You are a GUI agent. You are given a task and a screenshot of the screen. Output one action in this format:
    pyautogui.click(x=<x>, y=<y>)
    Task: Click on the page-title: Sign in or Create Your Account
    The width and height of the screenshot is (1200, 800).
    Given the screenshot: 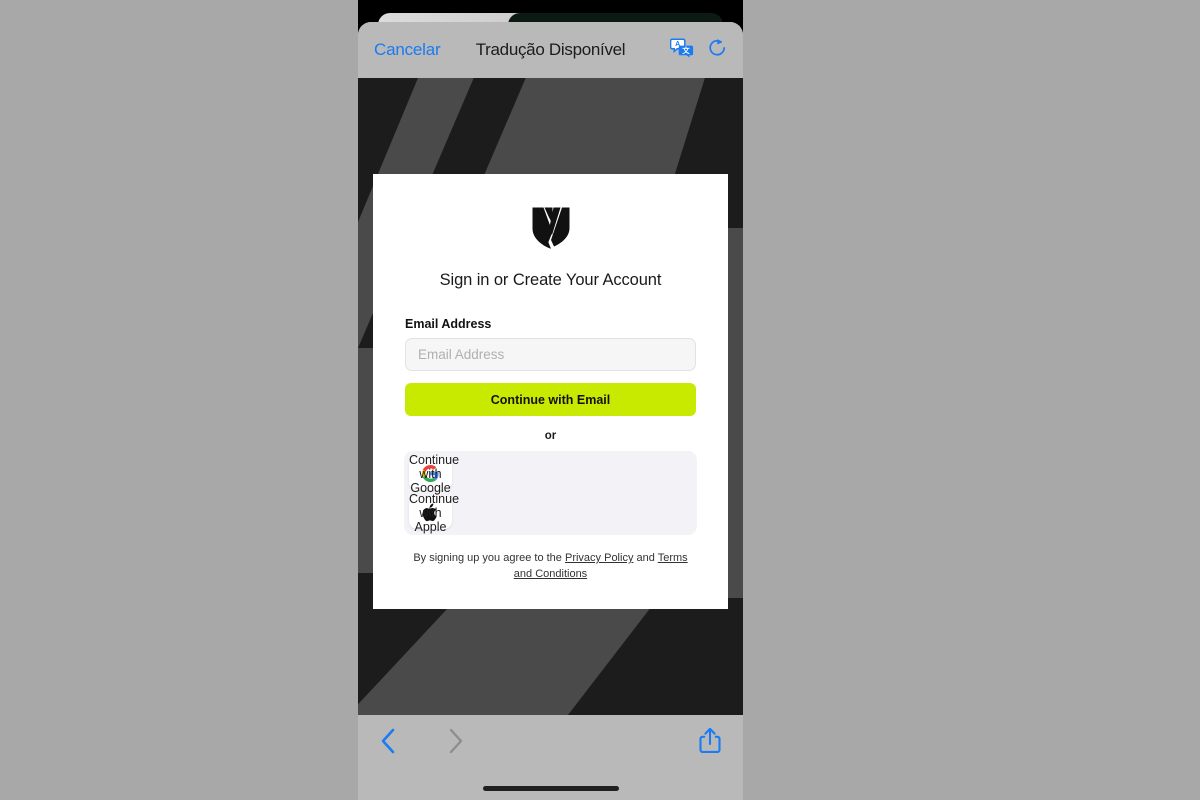 What is the action you would take?
    pyautogui.click(x=550, y=280)
    